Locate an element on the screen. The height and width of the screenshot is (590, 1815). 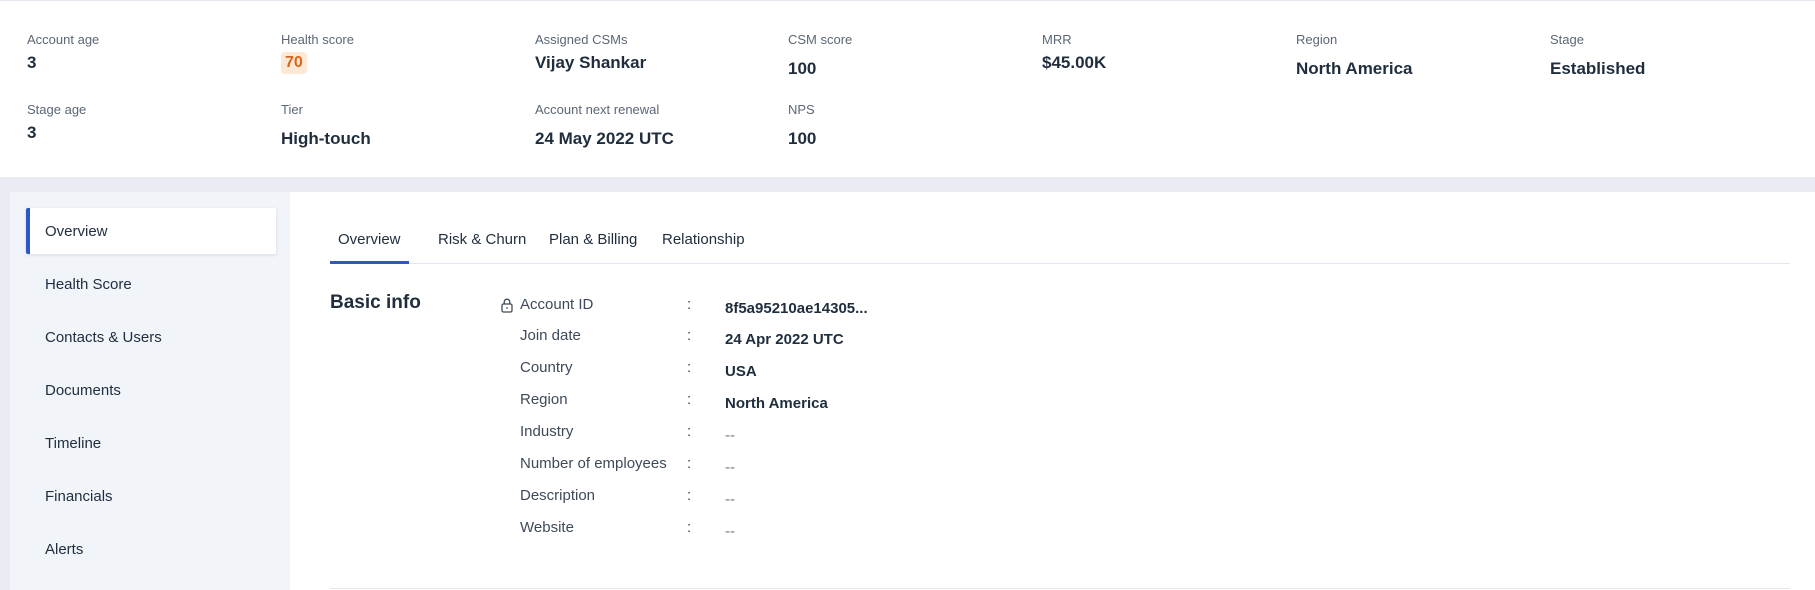
tab-relationship: Relationship is located at coordinates (703, 243).